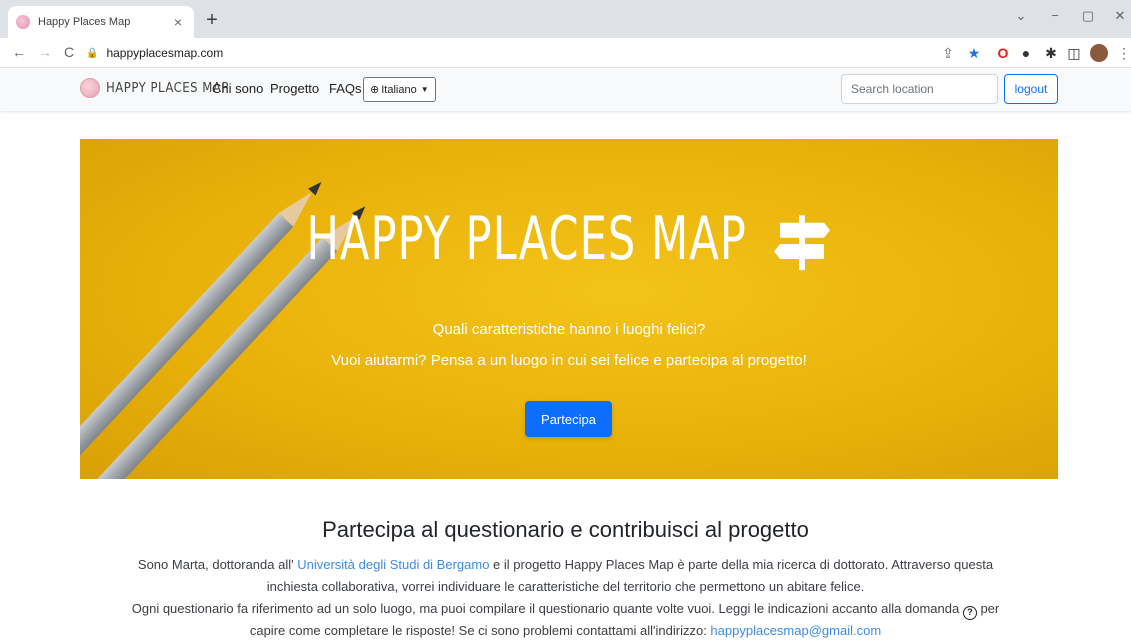 This screenshot has height=642, width=1131. Describe the element at coordinates (294, 88) in the screenshot. I see `nav-link-progetto: Progetto` at that location.